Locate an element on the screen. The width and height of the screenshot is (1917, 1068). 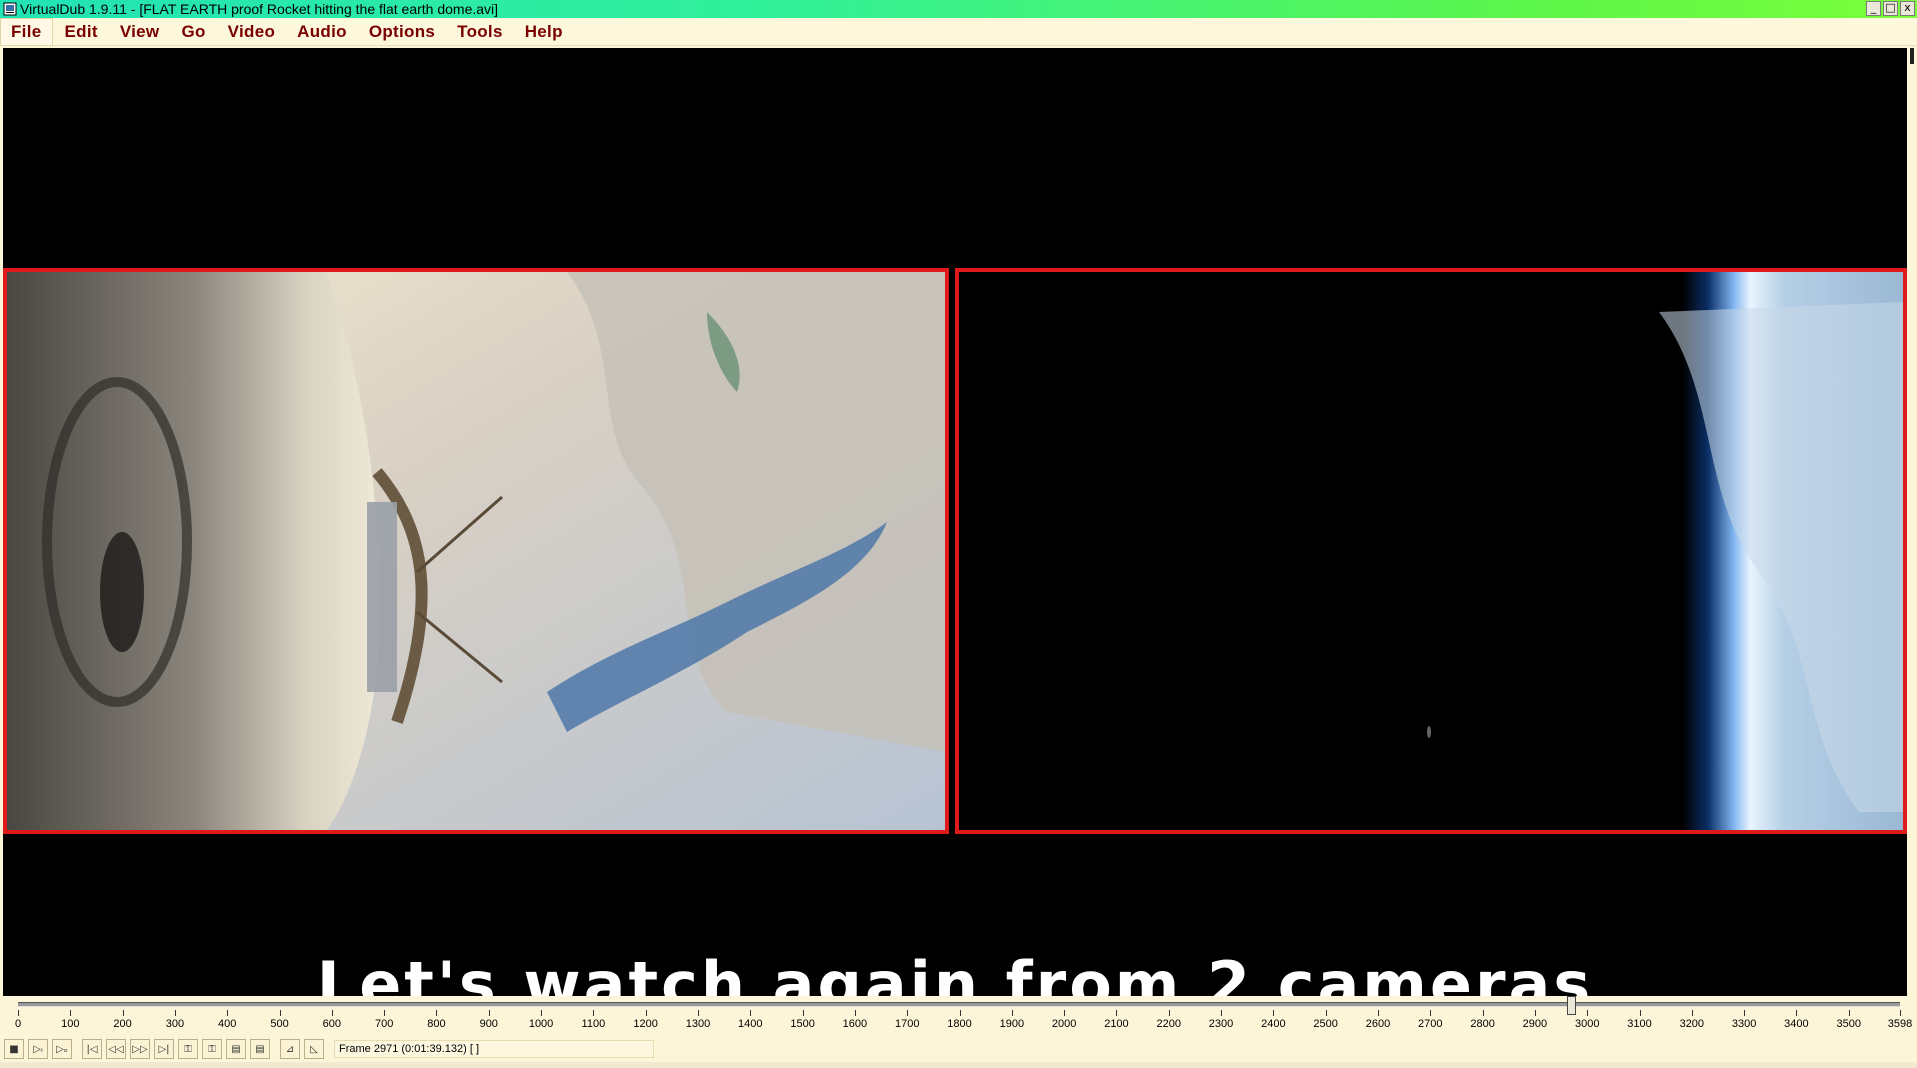
next-frame-icon: ▷▷ is located at coordinates (140, 1049).